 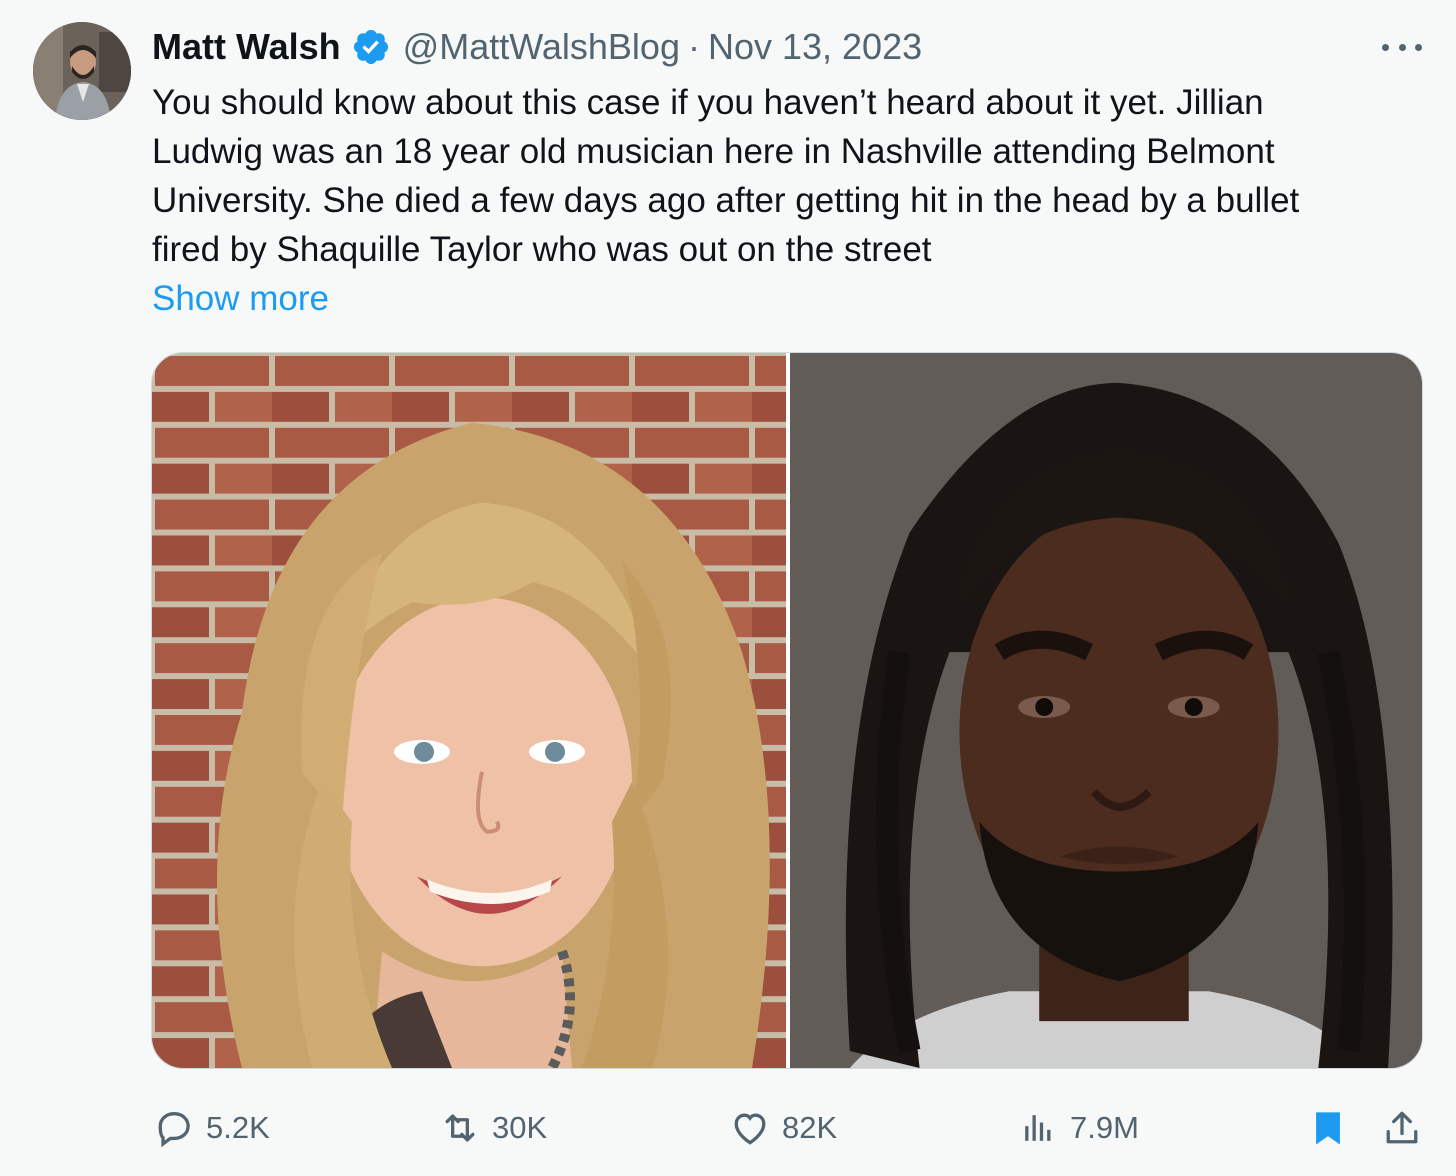 I want to click on share-upload-icon, so click(x=1402, y=1127).